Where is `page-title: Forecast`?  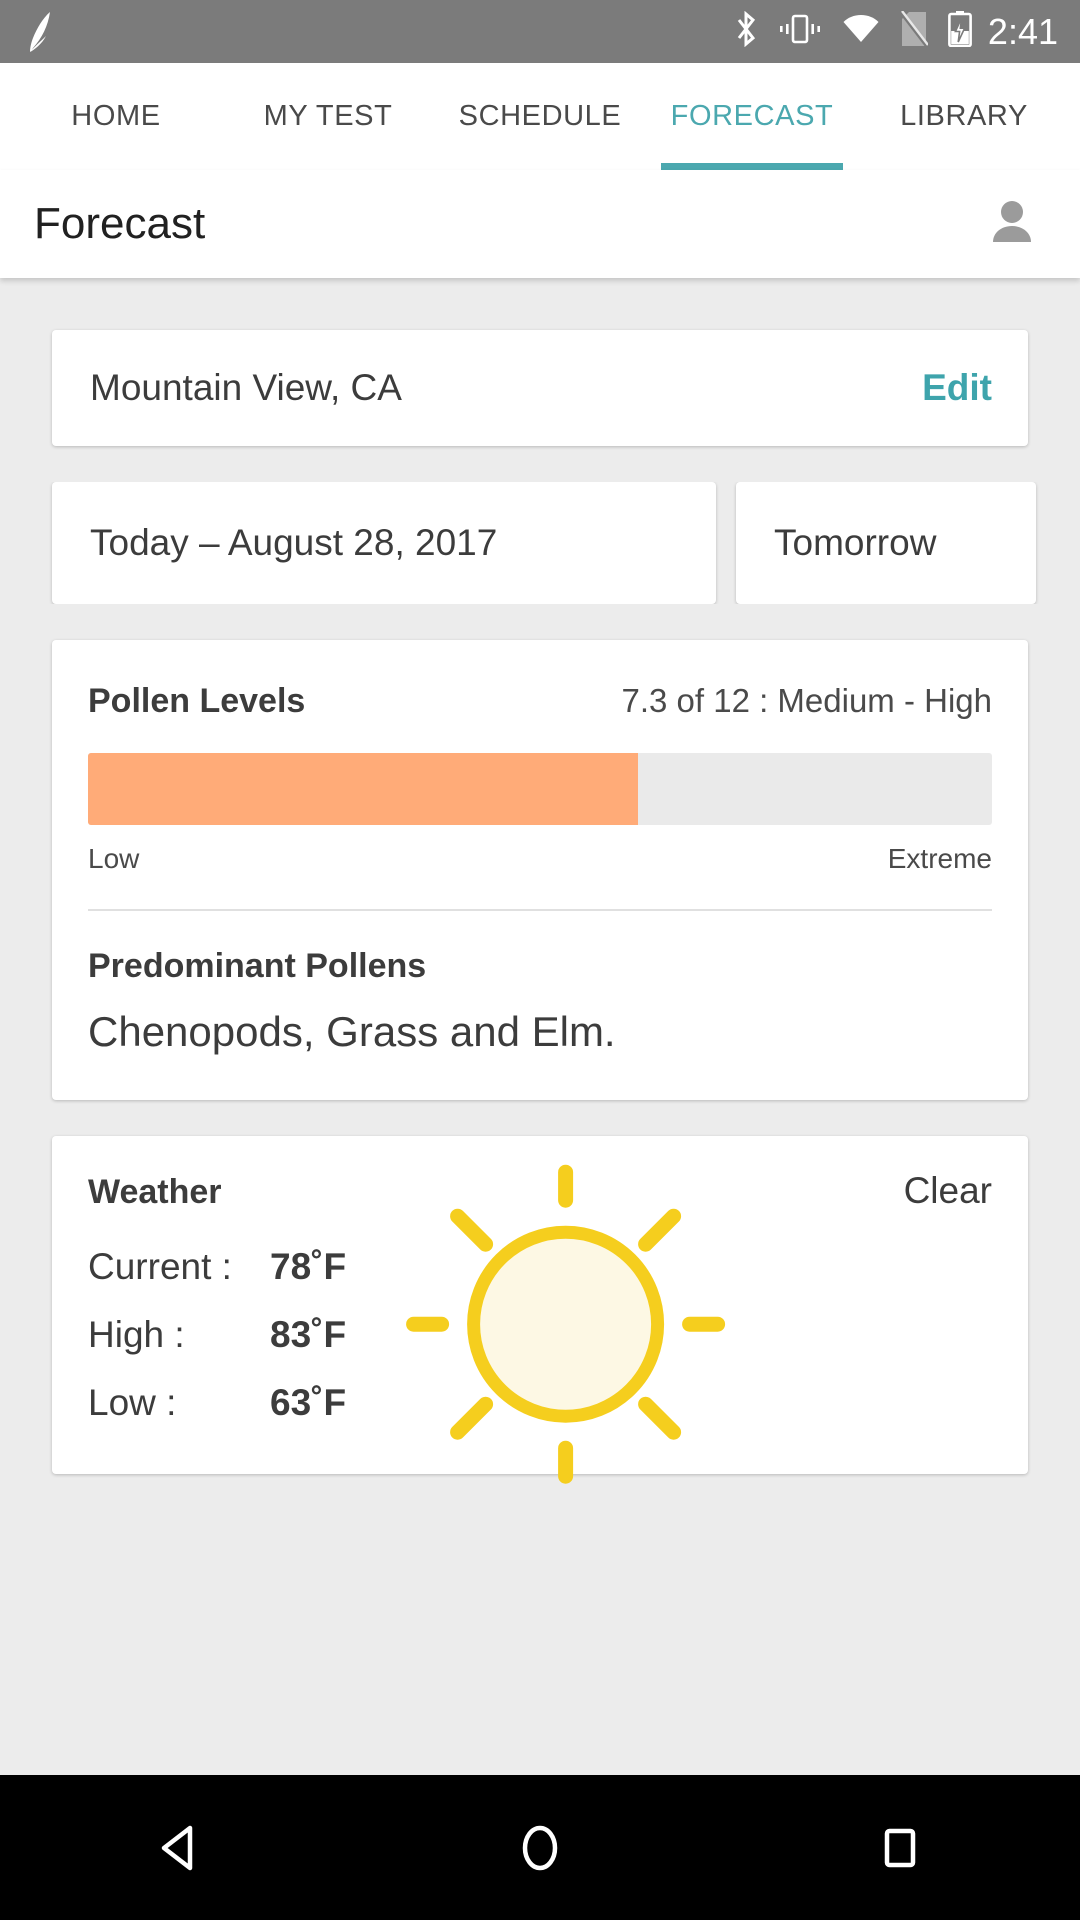 page-title: Forecast is located at coordinates (120, 223).